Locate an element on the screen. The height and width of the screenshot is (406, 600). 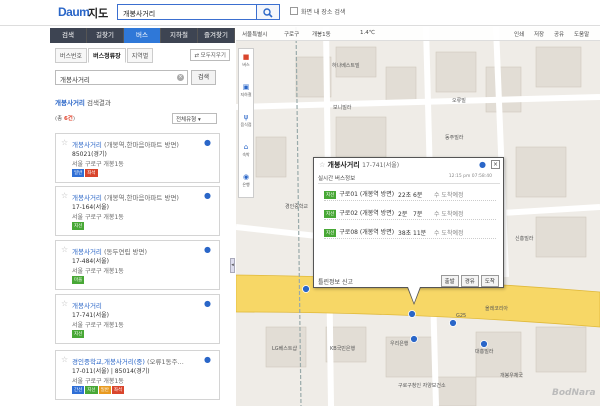
arrive-button: 도착 is located at coordinates (489, 281).